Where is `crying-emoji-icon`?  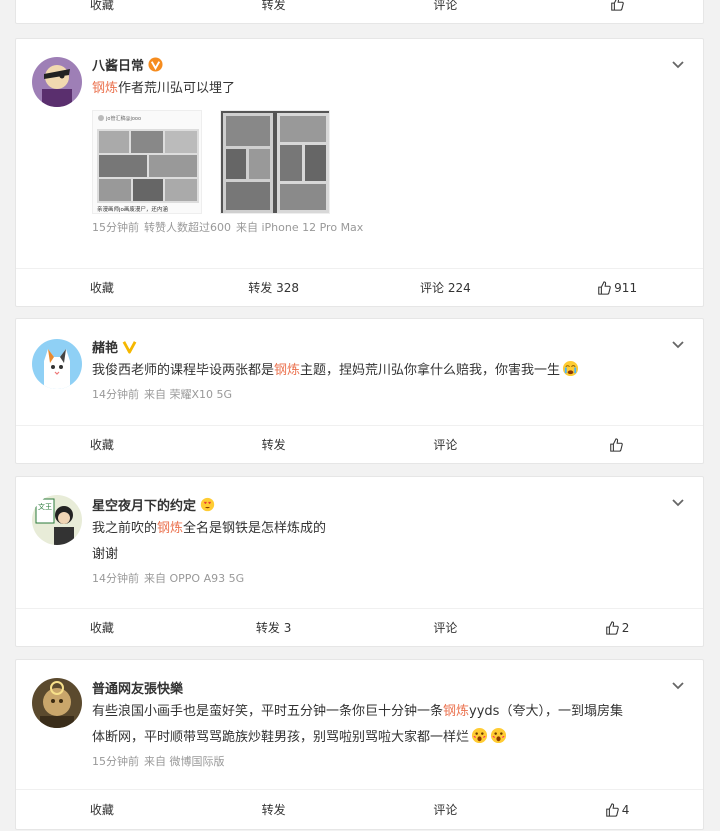
crying-emoji-icon is located at coordinates (570, 368).